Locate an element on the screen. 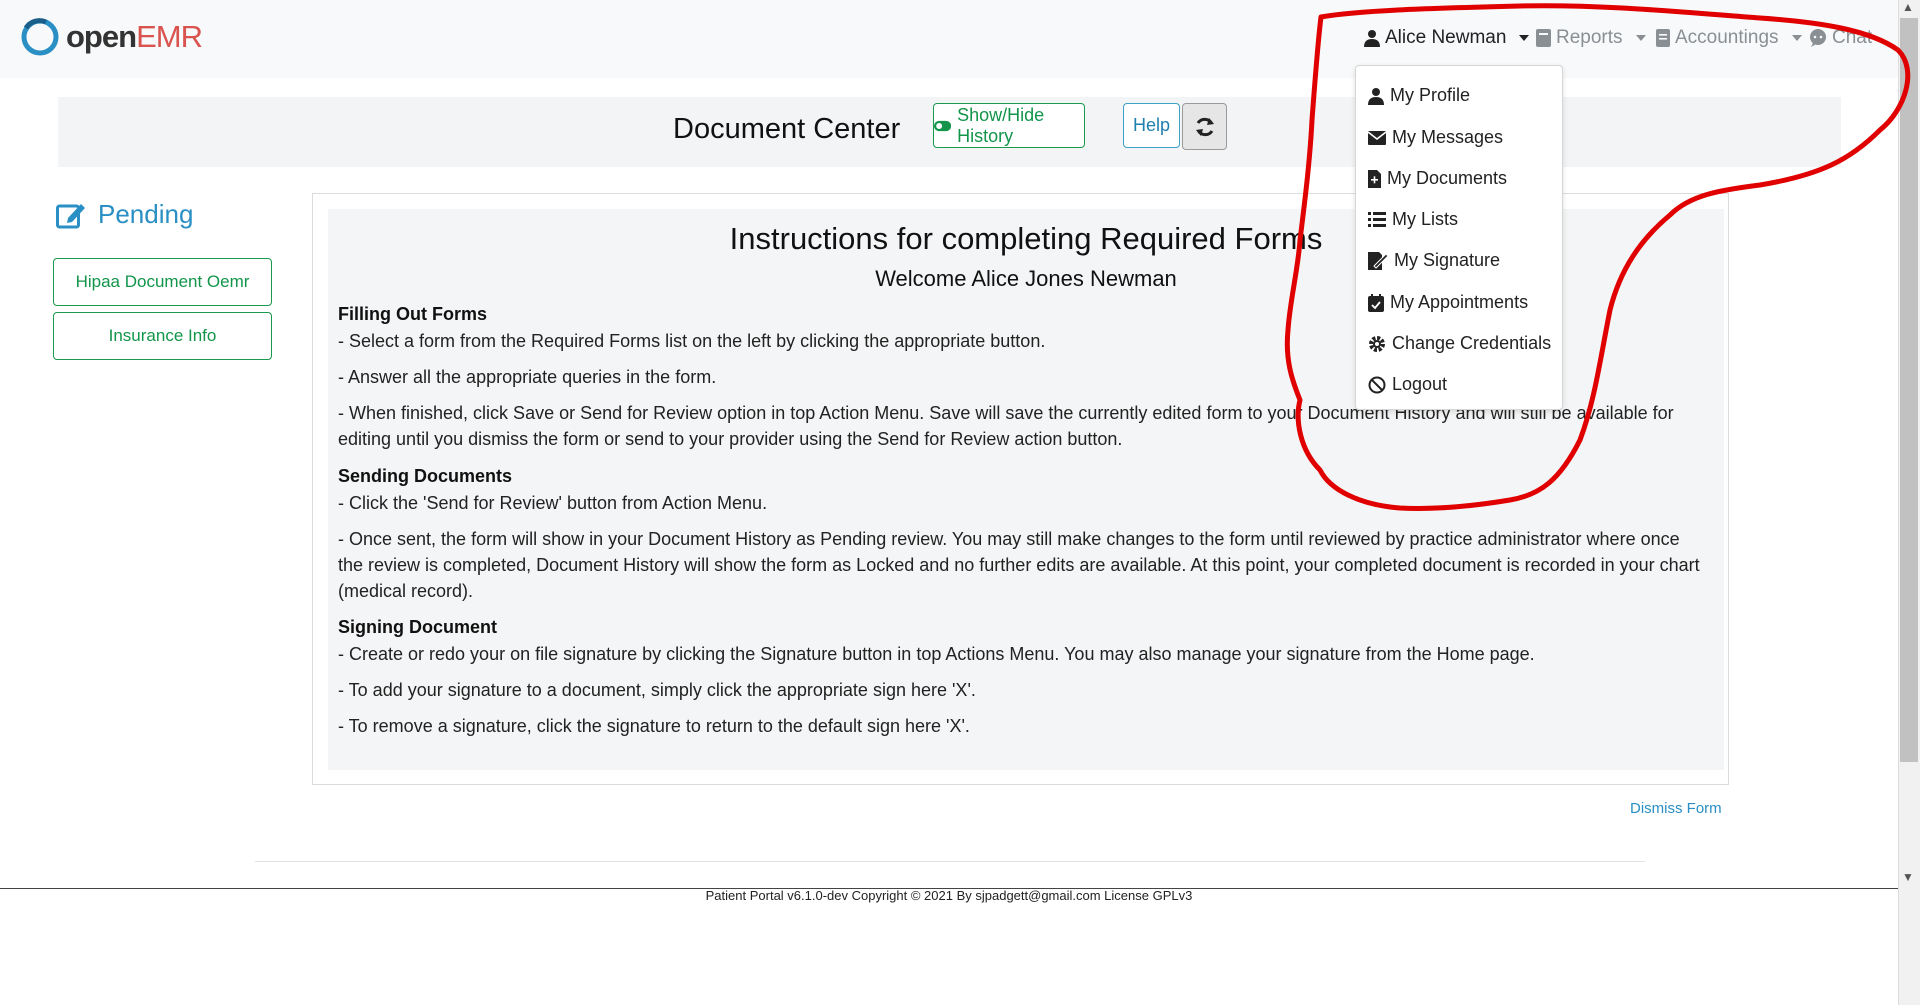 The height and width of the screenshot is (1005, 1920). menu-item-my-appointments: My Appointments is located at coordinates (1448, 302).